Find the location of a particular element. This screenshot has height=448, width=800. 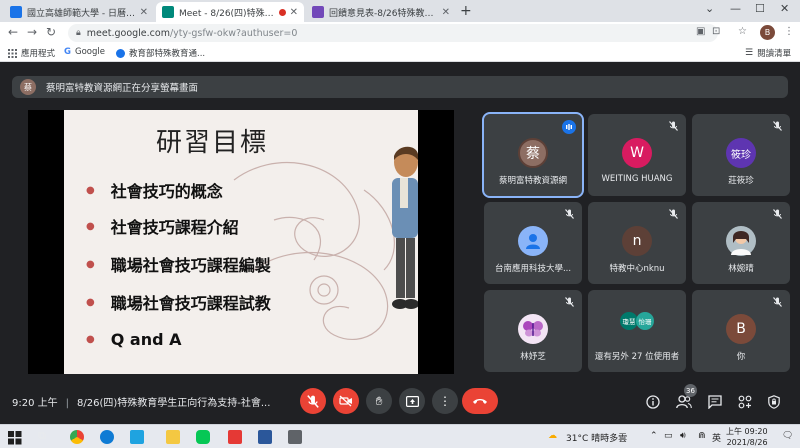

task-view-icon: ⧉ is located at coordinates (45, 436).